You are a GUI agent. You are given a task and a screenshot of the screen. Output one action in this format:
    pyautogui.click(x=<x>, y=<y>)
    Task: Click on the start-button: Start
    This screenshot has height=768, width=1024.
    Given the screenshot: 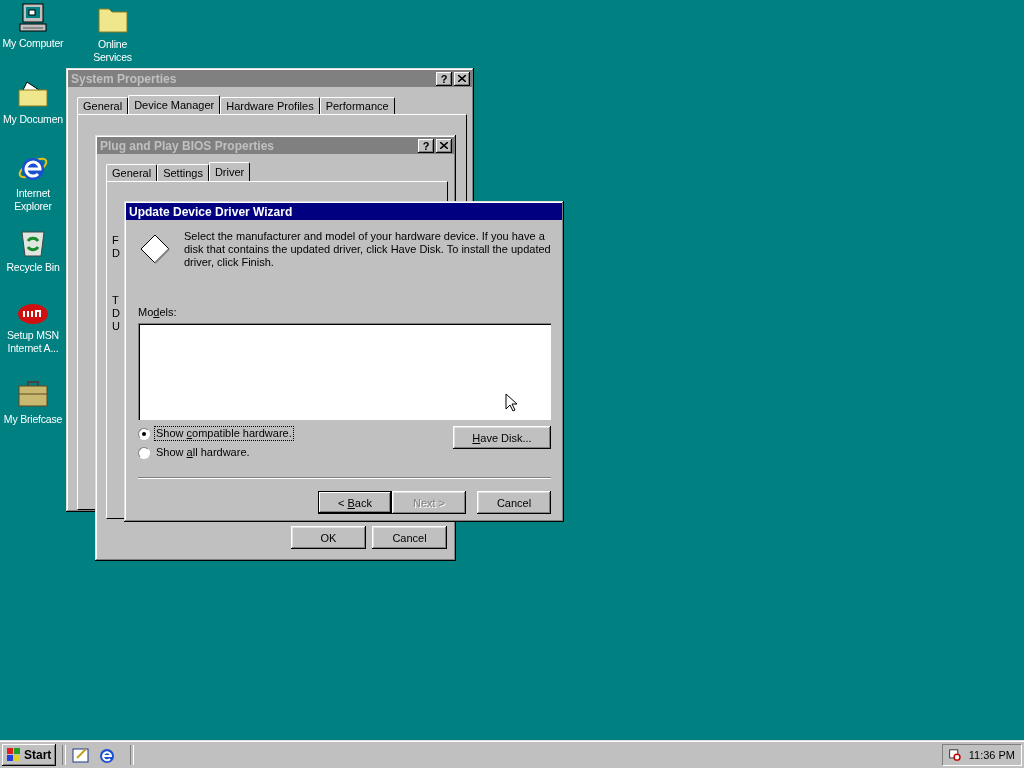 What is the action you would take?
    pyautogui.click(x=29, y=755)
    